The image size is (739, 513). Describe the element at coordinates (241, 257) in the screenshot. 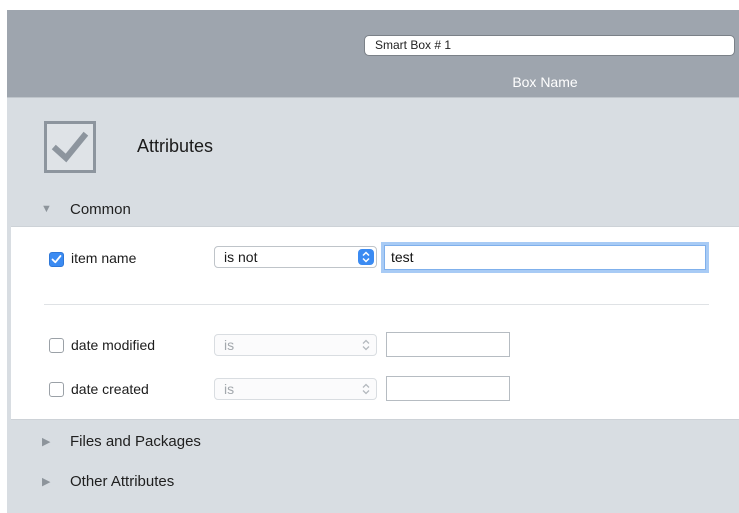

I see `item-name-operator-value: is not` at that location.